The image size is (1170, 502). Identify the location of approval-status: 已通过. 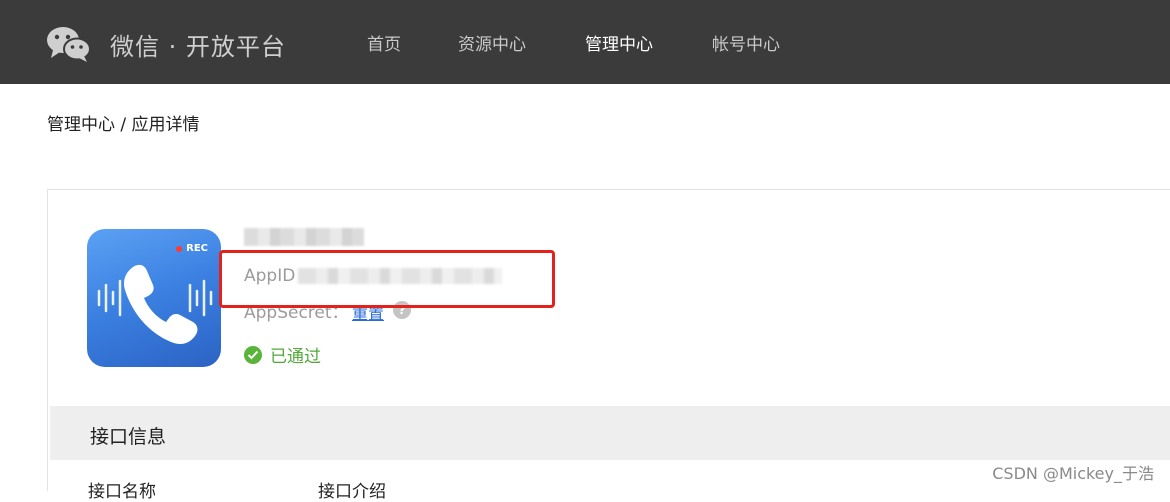
(282, 354).